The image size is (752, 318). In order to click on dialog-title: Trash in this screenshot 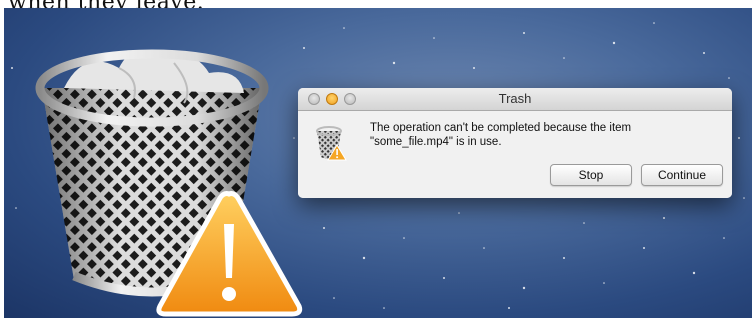, I will do `click(515, 98)`.